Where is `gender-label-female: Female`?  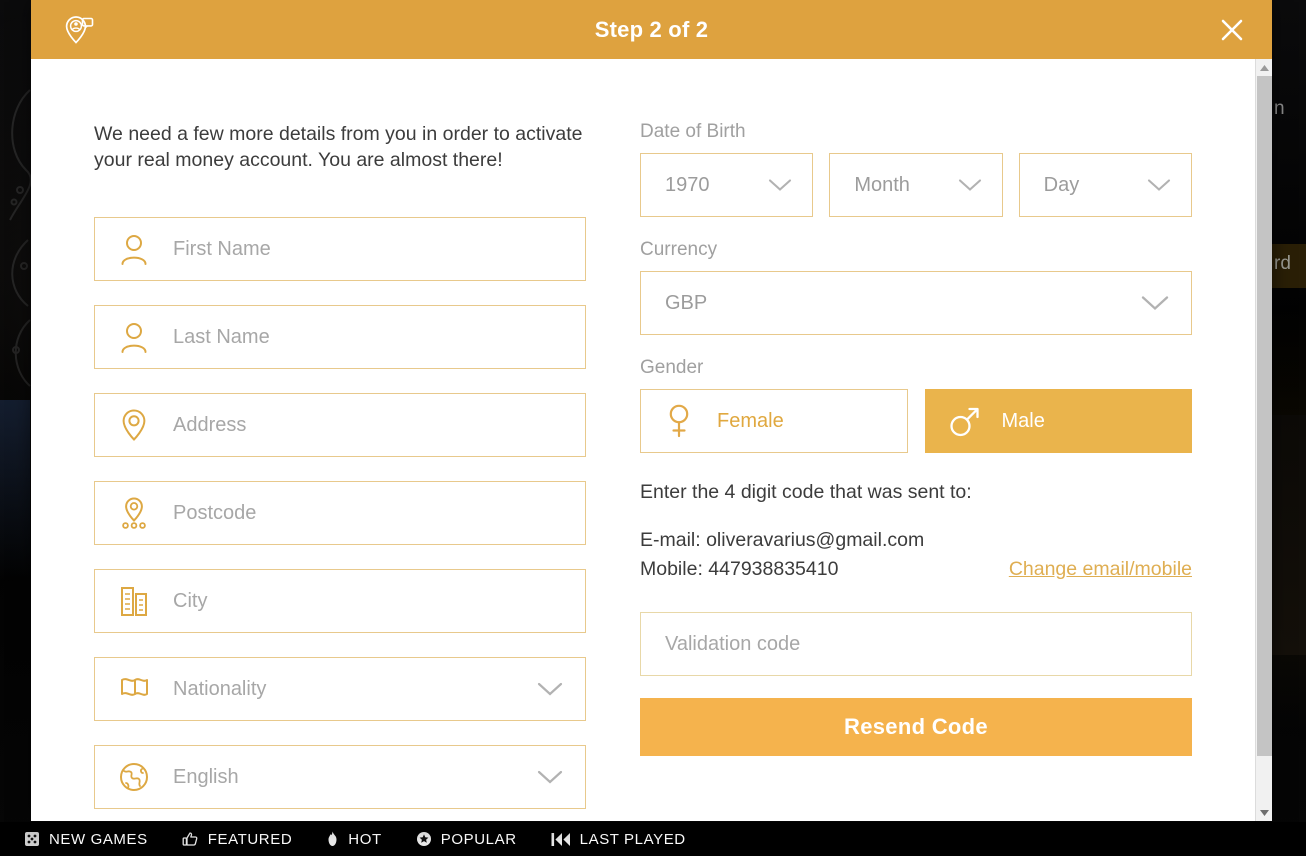 gender-label-female: Female is located at coordinates (750, 420).